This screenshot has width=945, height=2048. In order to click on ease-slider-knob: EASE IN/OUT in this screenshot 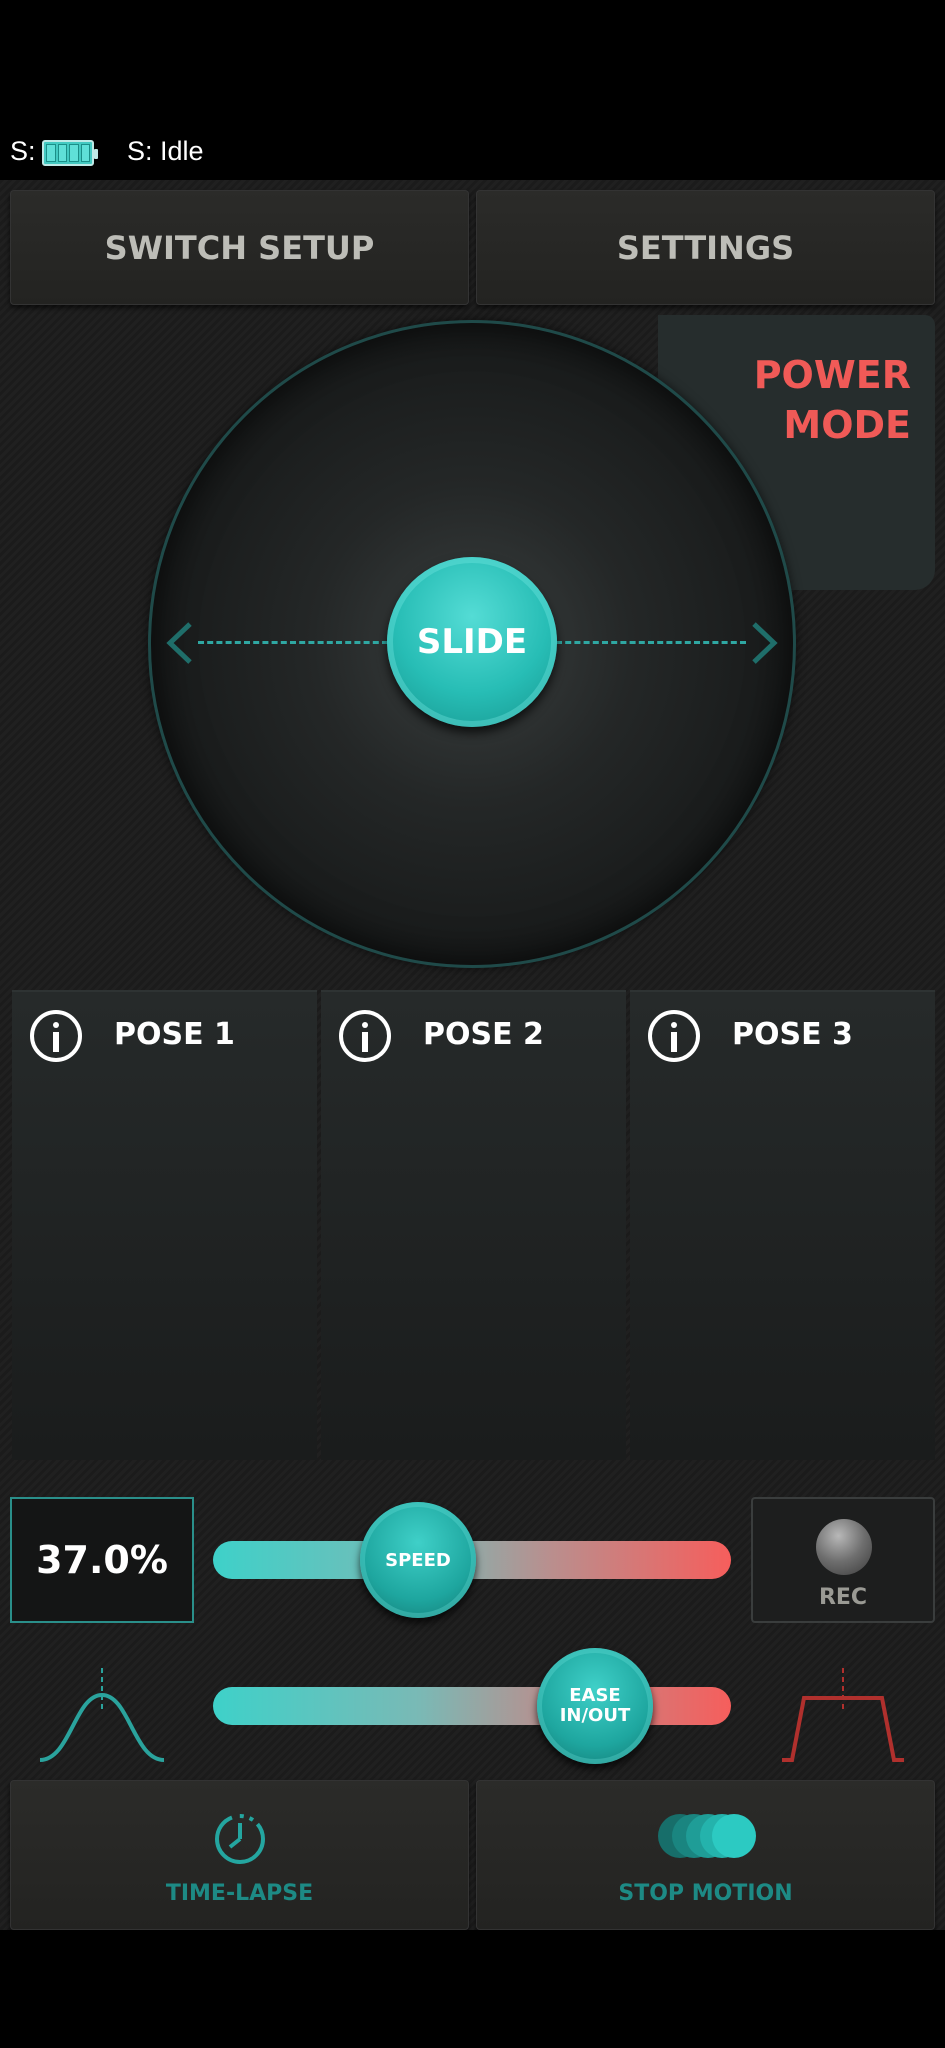, I will do `click(595, 1706)`.